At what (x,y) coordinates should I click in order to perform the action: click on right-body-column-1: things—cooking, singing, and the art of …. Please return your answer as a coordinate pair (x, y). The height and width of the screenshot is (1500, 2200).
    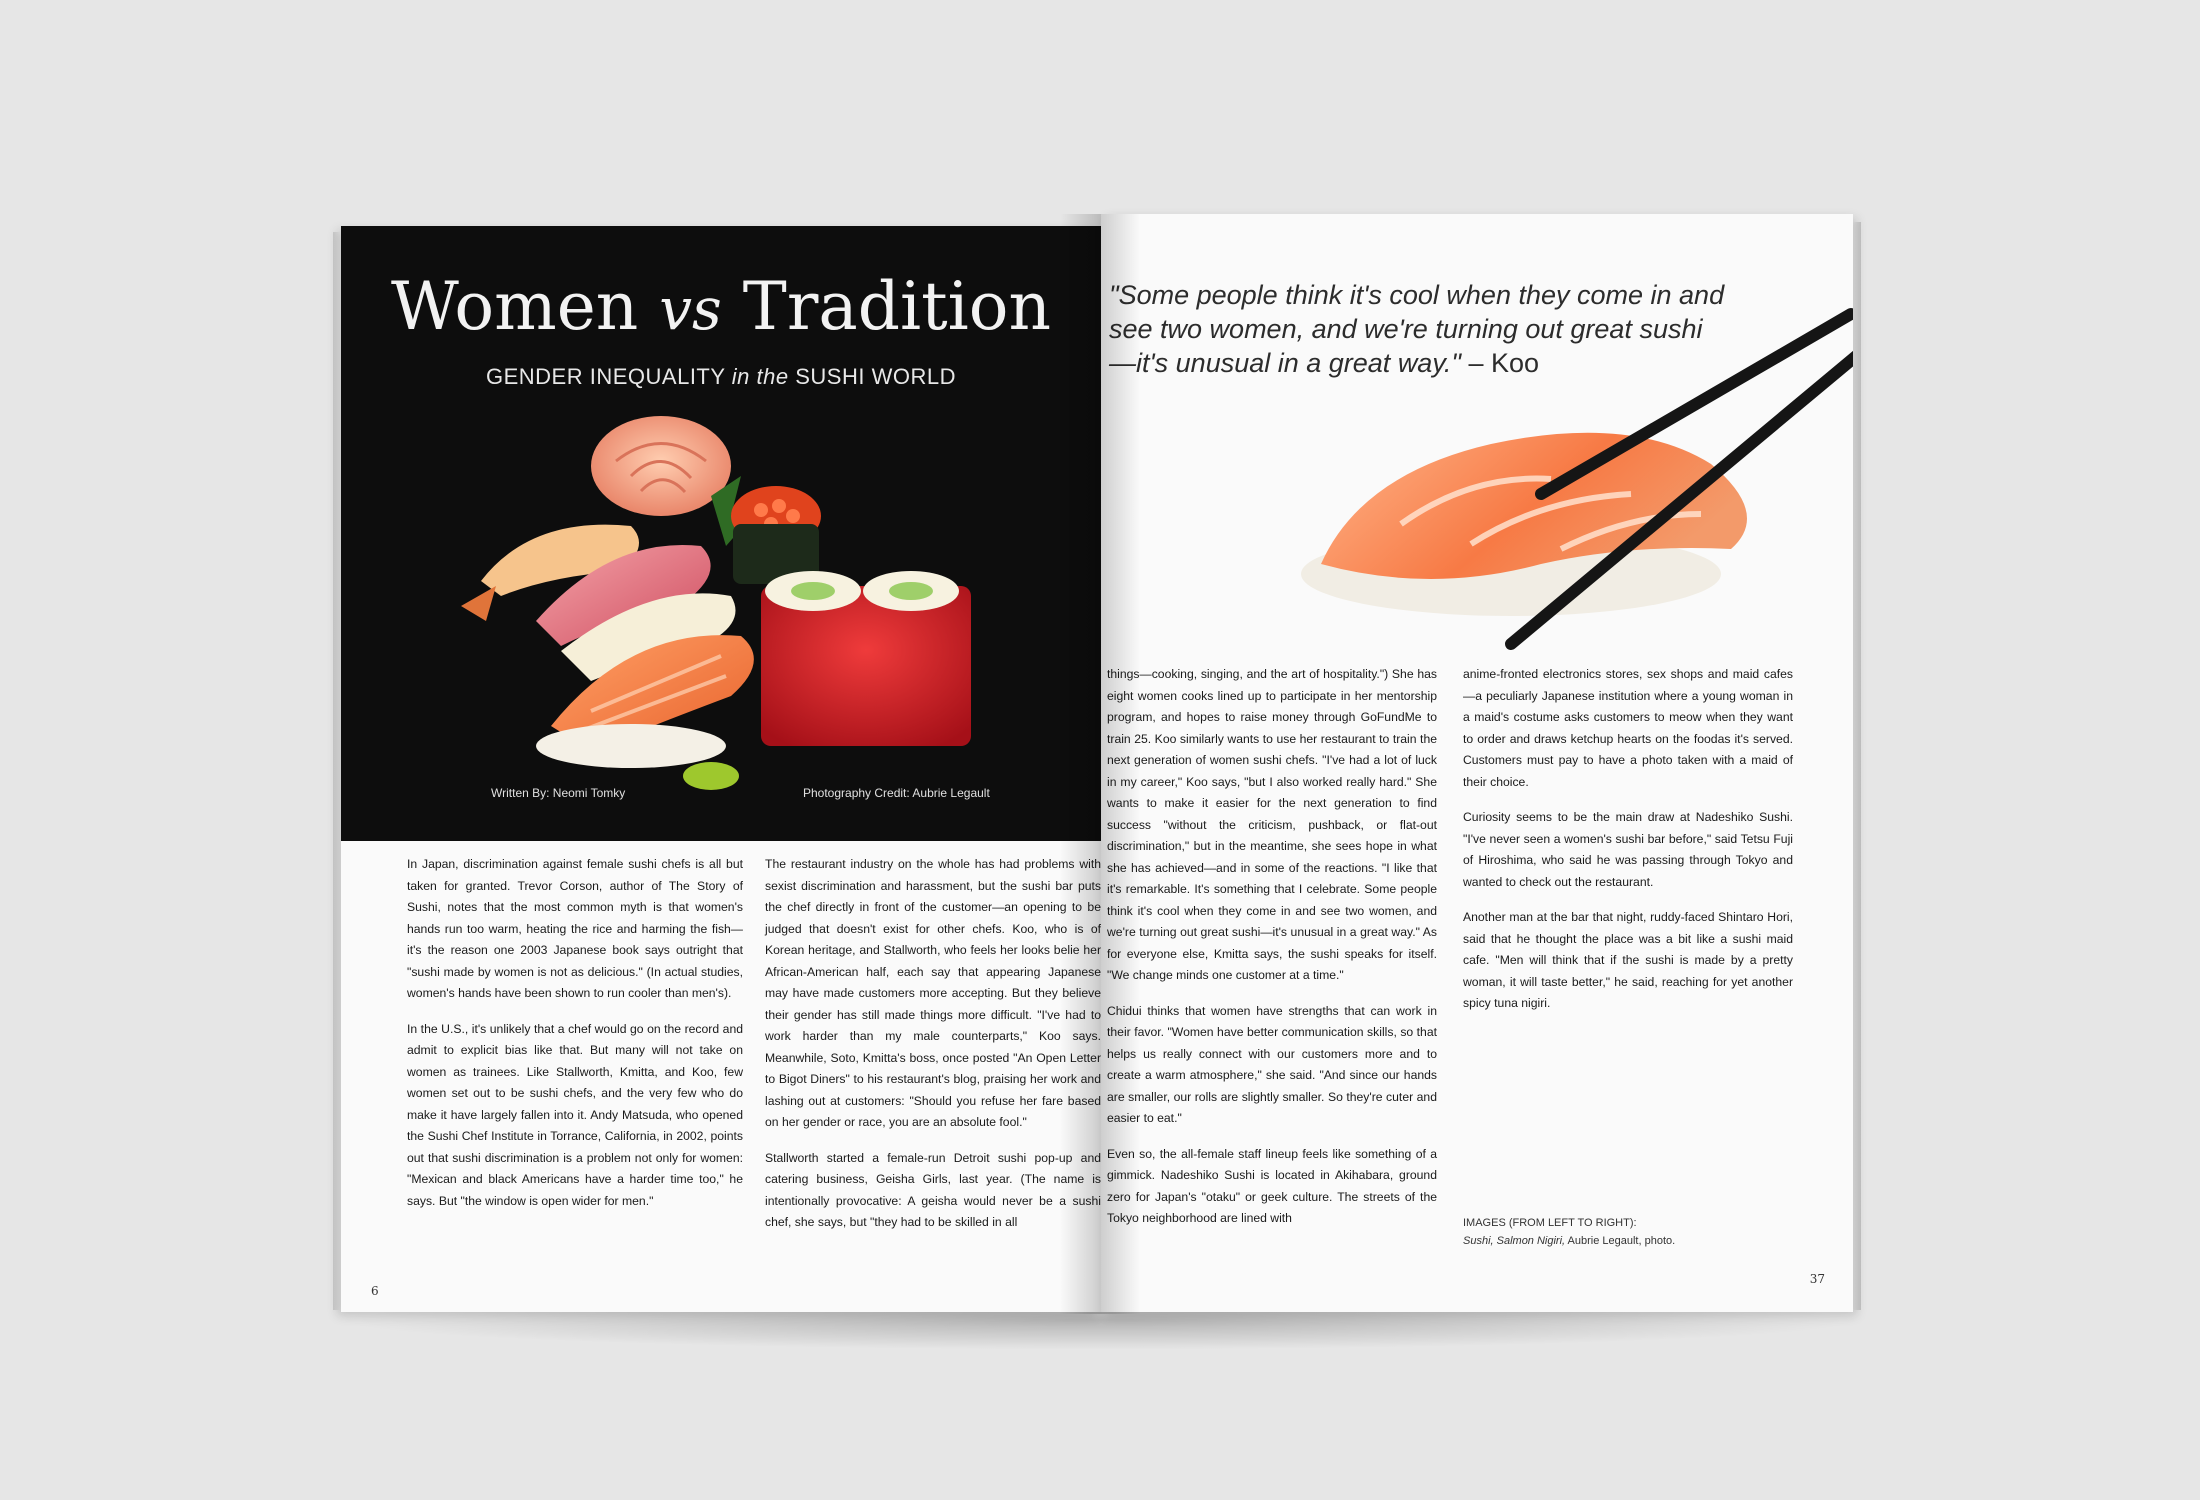
    Looking at the image, I should click on (1272, 954).